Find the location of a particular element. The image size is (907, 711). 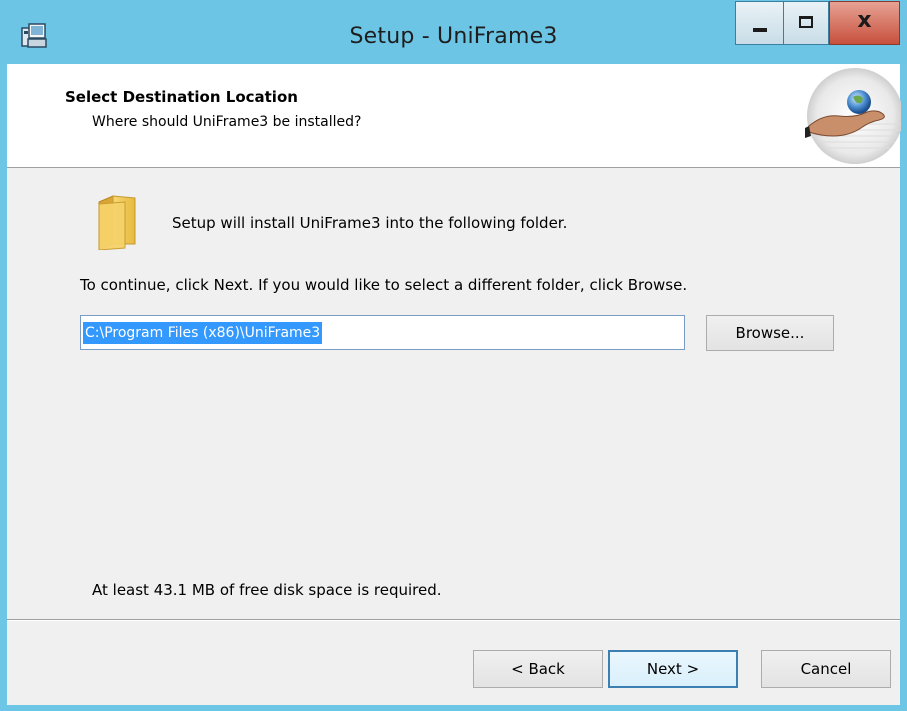

close-button: x is located at coordinates (864, 23).